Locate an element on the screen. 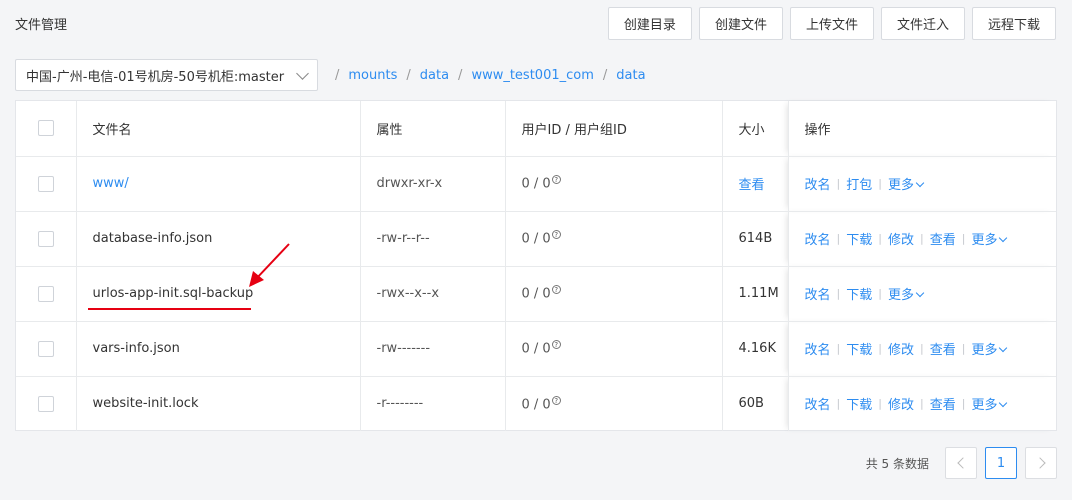 This screenshot has width=1072, height=500. row-checkbox-cell is located at coordinates (46, 349).